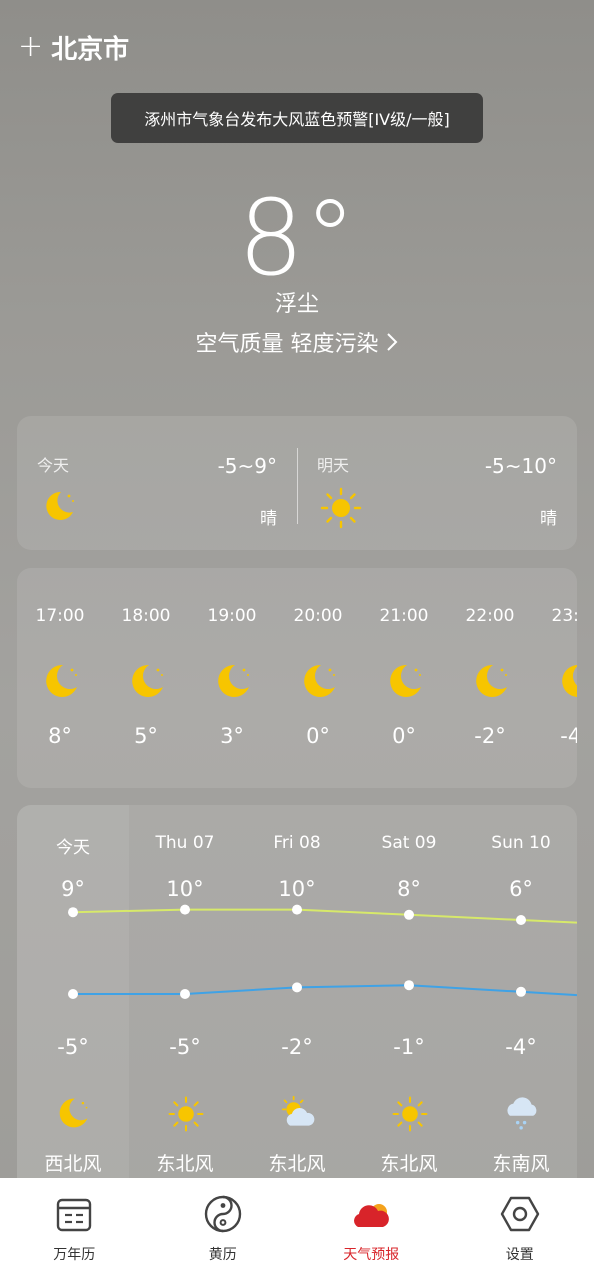 Image resolution: width=594 pixels, height=1280 pixels. I want to click on forecast-day: Sun 10 6° -4° 东南风, so click(521, 995).